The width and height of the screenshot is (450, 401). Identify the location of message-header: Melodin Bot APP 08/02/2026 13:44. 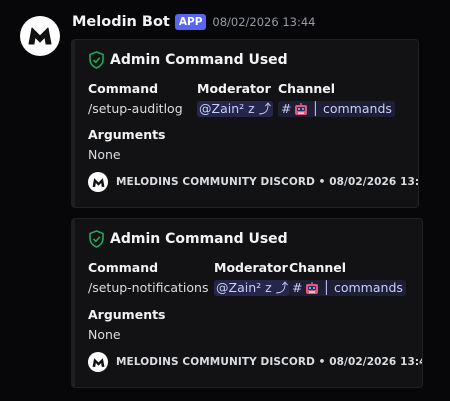
(194, 22).